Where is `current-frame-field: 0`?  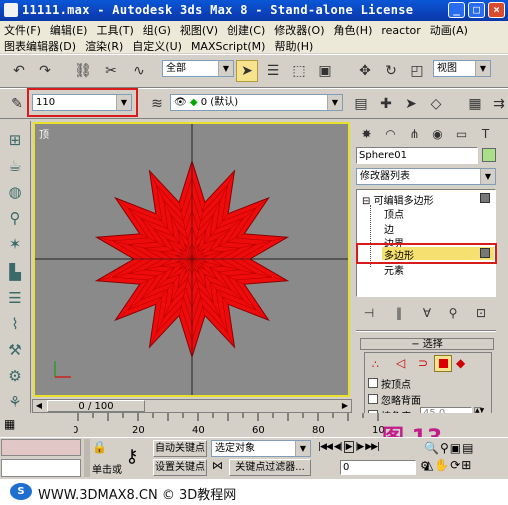
current-frame-field: 0 is located at coordinates (378, 467).